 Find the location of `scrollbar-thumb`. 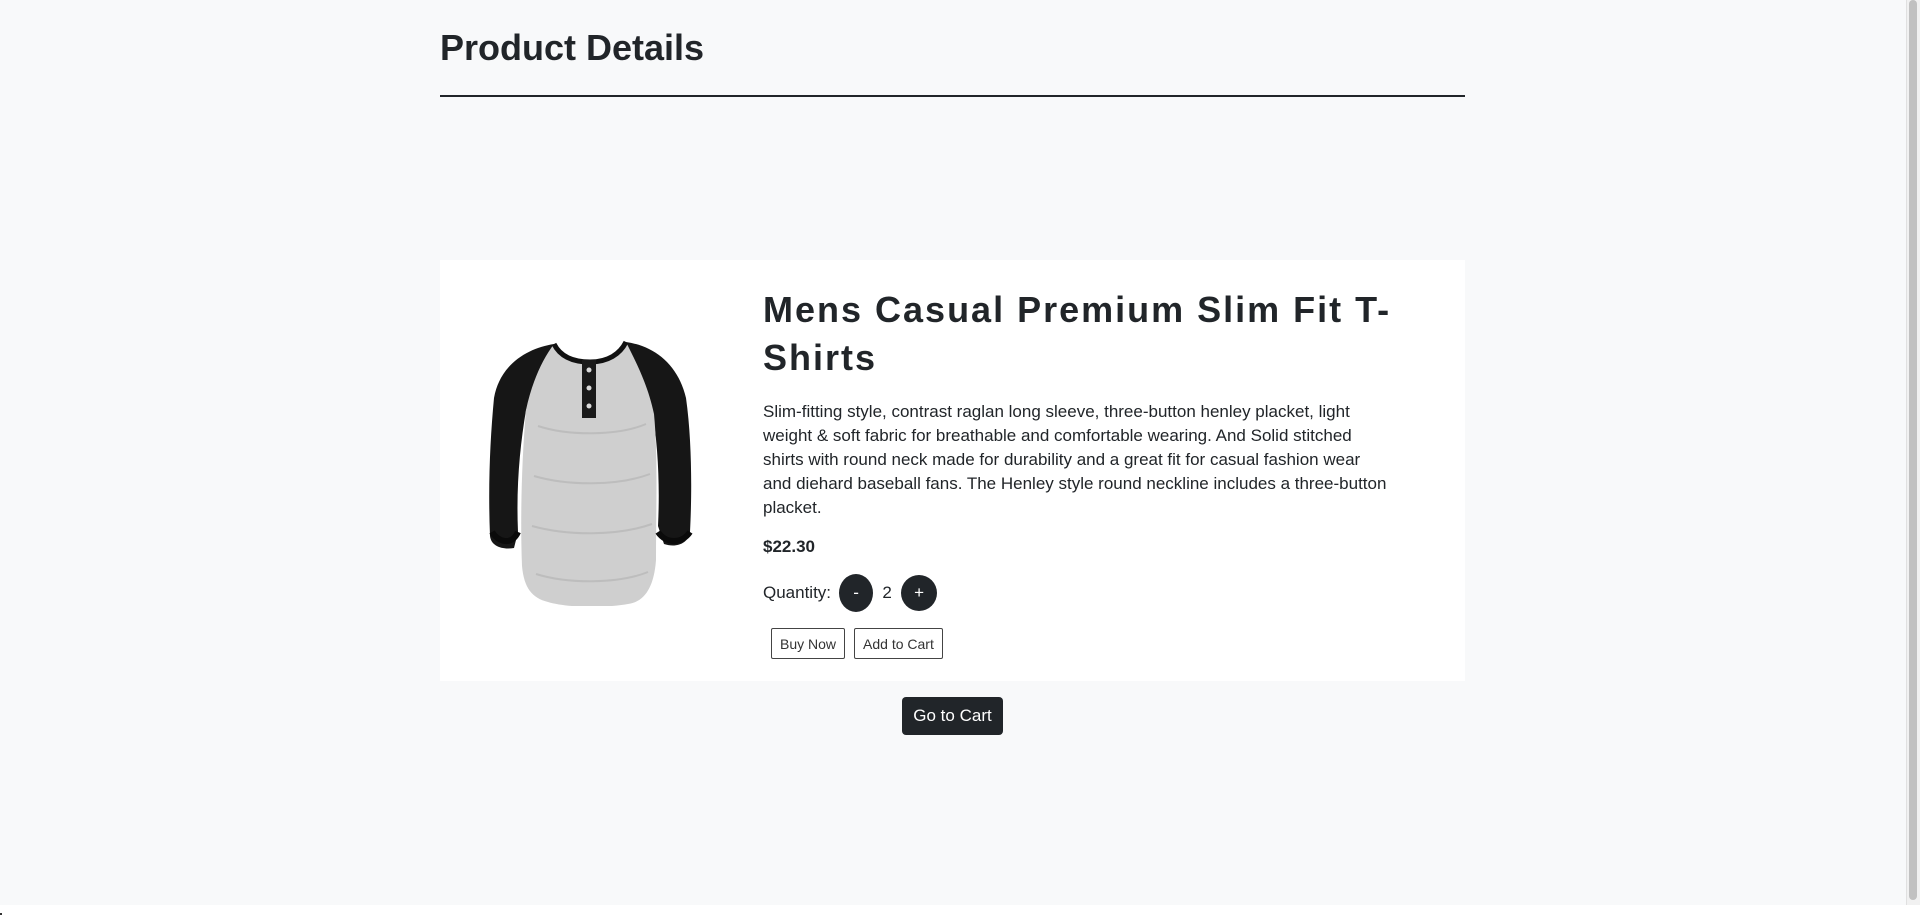

scrollbar-thumb is located at coordinates (1913, 450).